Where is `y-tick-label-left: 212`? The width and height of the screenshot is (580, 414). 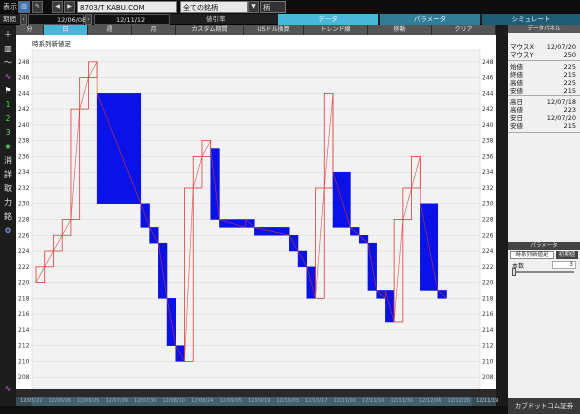
y-tick-label-left: 212 is located at coordinates (24, 346).